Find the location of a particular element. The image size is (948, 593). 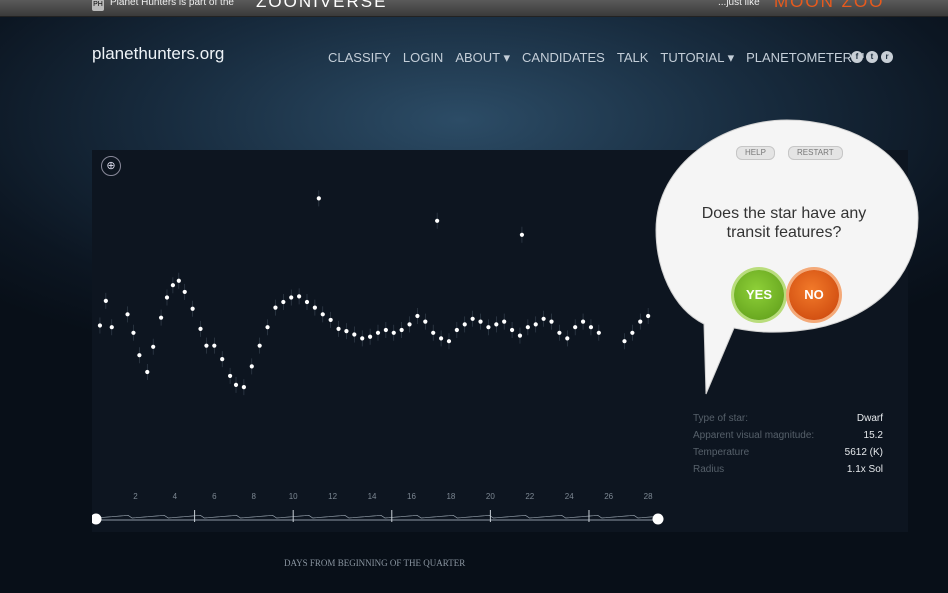

range-handle-right is located at coordinates (658, 519).